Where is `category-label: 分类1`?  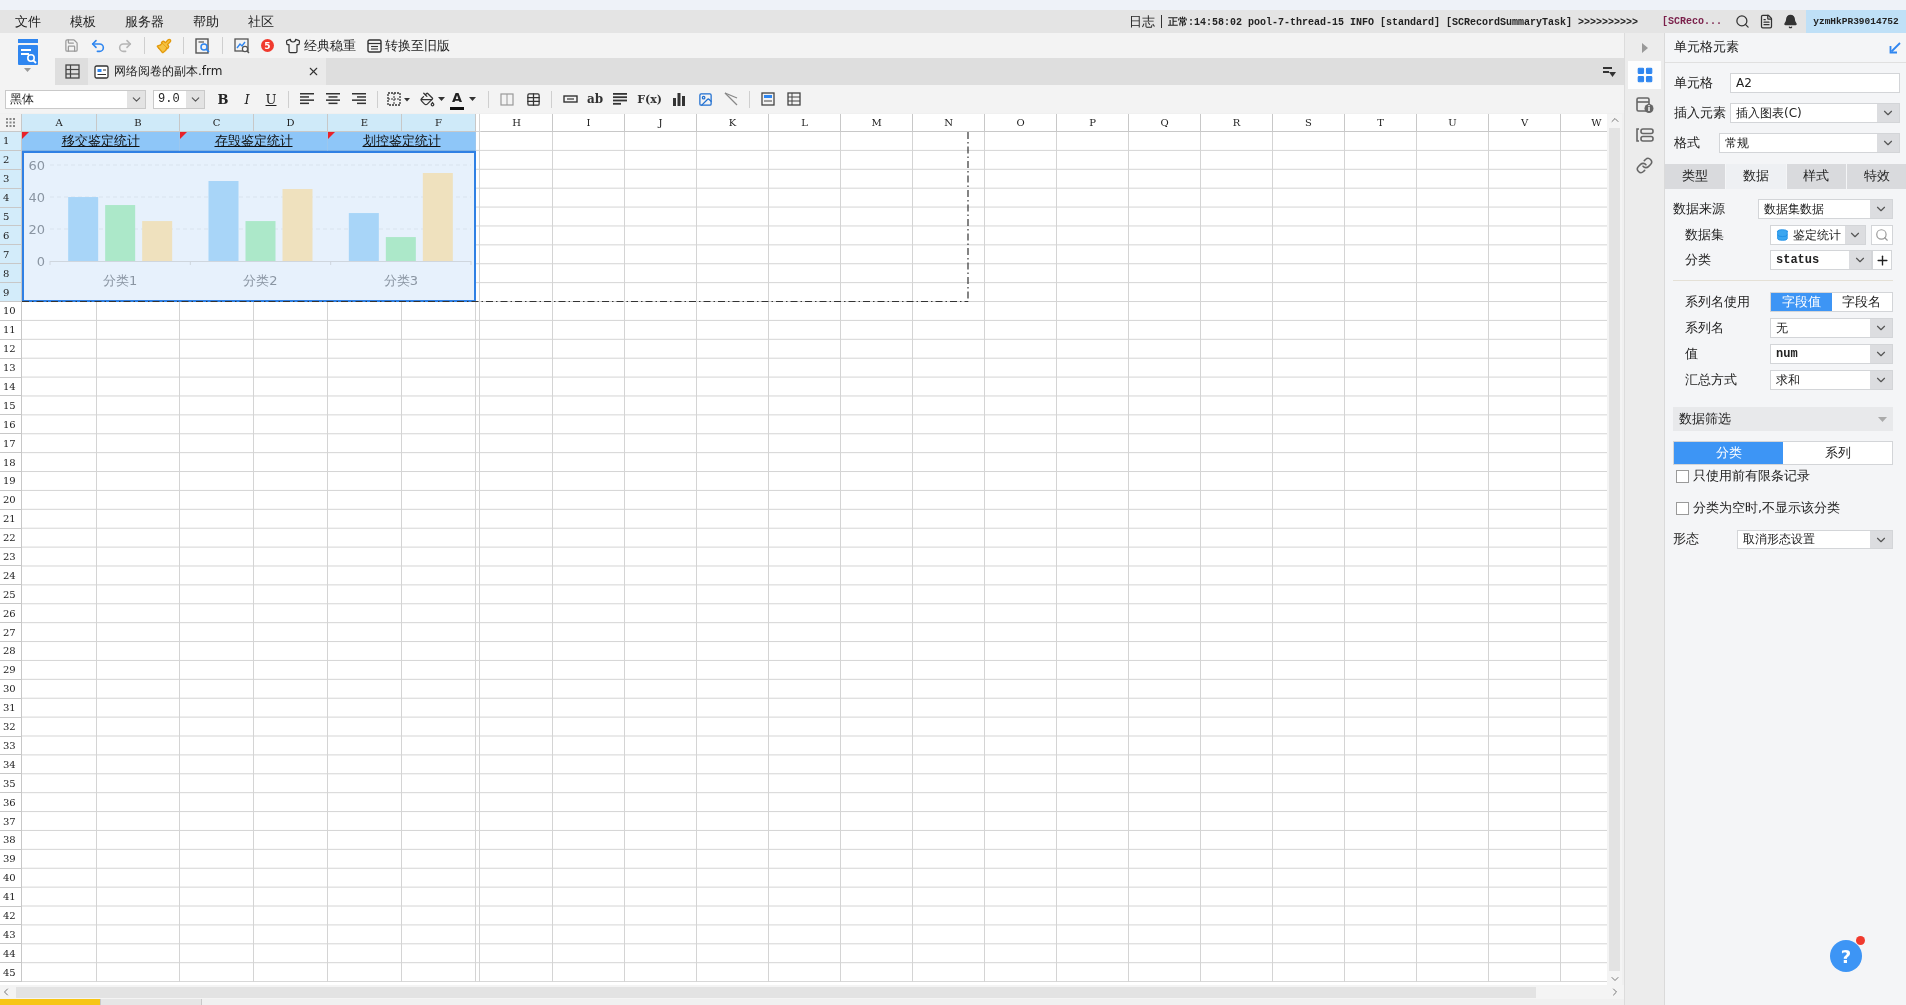 category-label: 分类1 is located at coordinates (120, 280).